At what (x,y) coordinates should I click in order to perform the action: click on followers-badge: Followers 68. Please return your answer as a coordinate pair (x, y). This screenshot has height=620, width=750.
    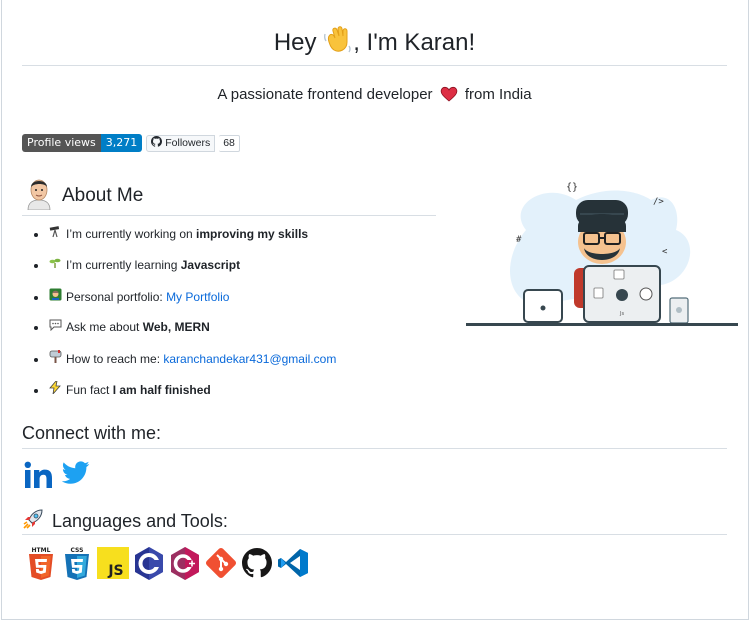
    Looking at the image, I should click on (193, 143).